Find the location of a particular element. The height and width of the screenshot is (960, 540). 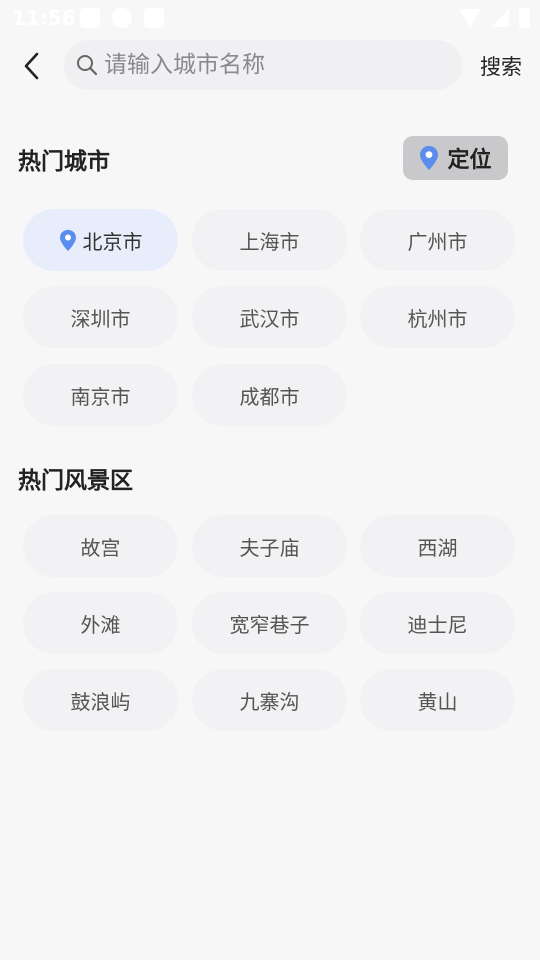

scenic-chip-label: 九寨沟 is located at coordinates (269, 701).